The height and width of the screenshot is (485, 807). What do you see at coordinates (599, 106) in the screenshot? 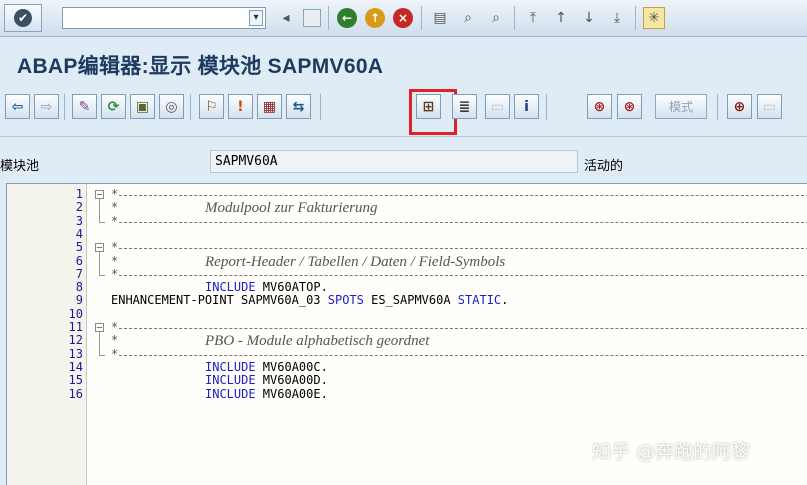
I see `breakpoint-icon: ⊛` at bounding box center [599, 106].